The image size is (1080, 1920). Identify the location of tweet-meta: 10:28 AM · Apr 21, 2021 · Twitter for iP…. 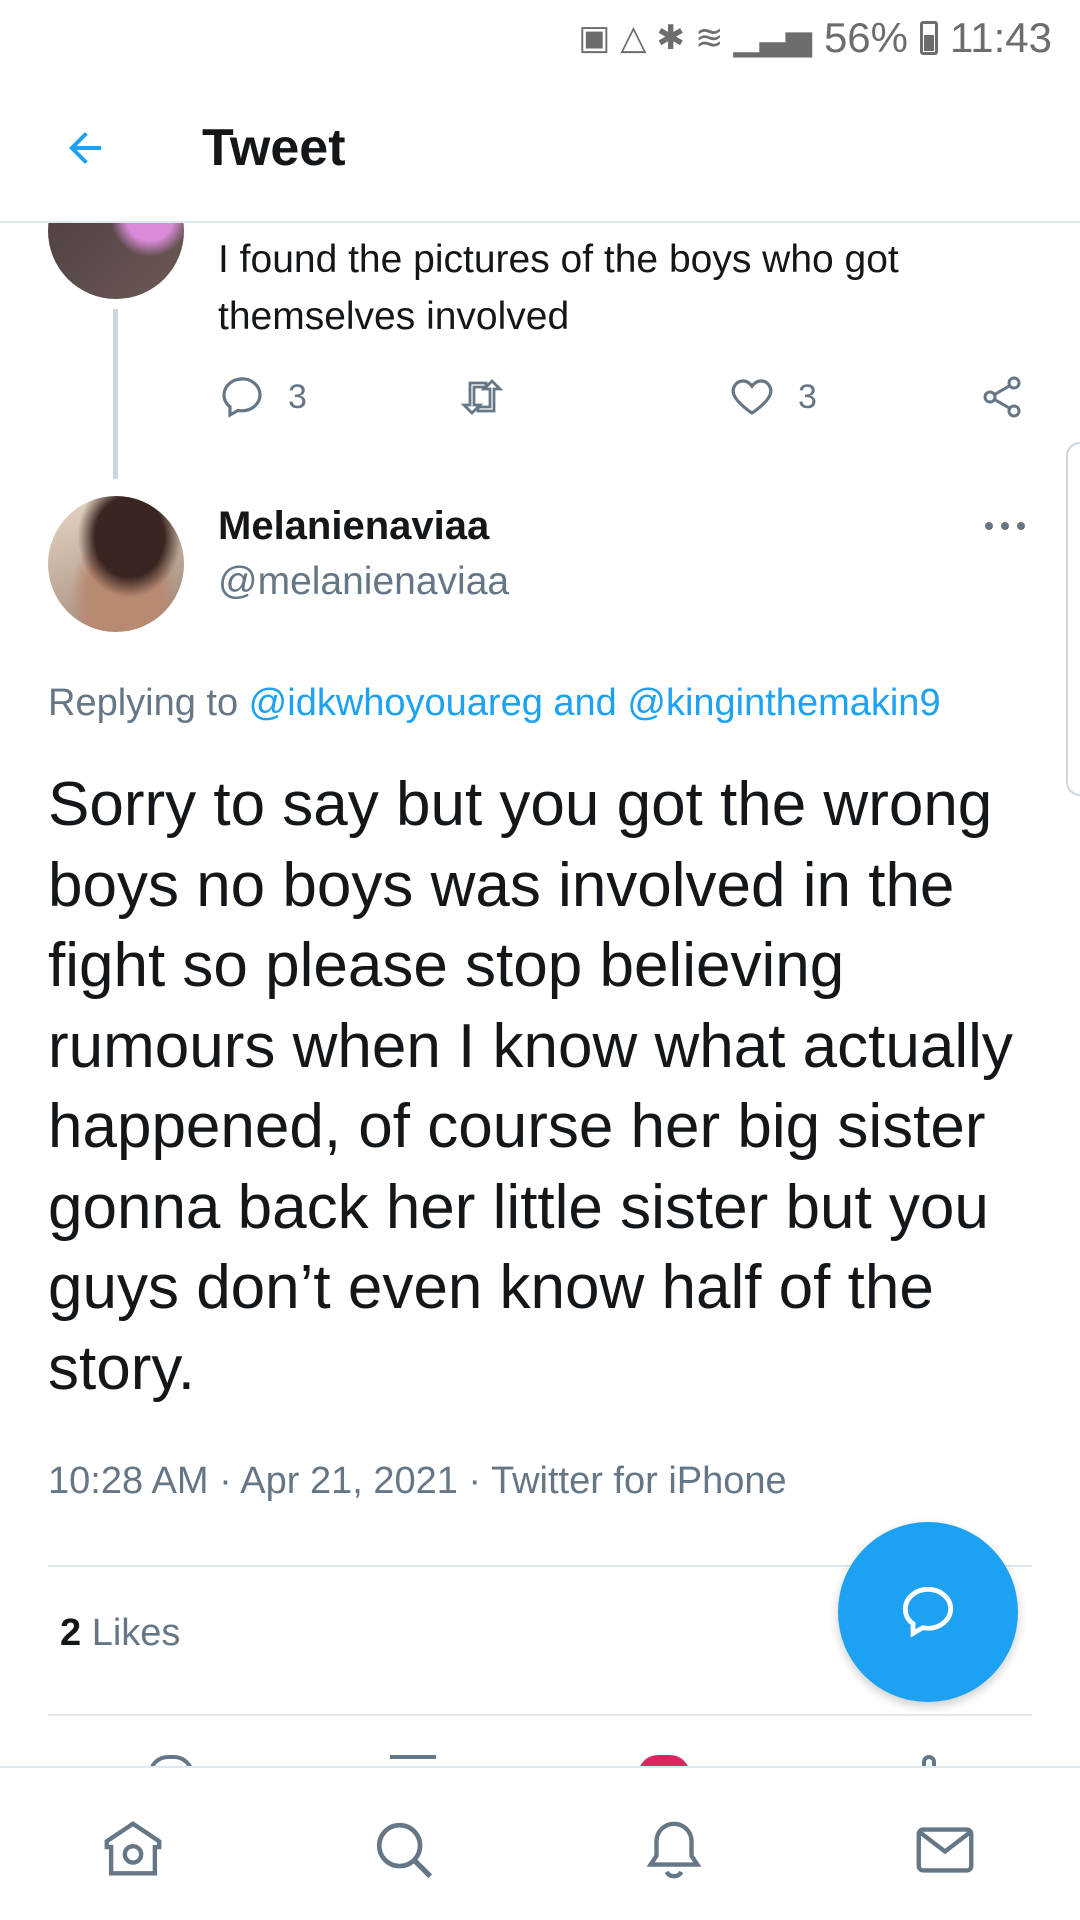
(417, 1481).